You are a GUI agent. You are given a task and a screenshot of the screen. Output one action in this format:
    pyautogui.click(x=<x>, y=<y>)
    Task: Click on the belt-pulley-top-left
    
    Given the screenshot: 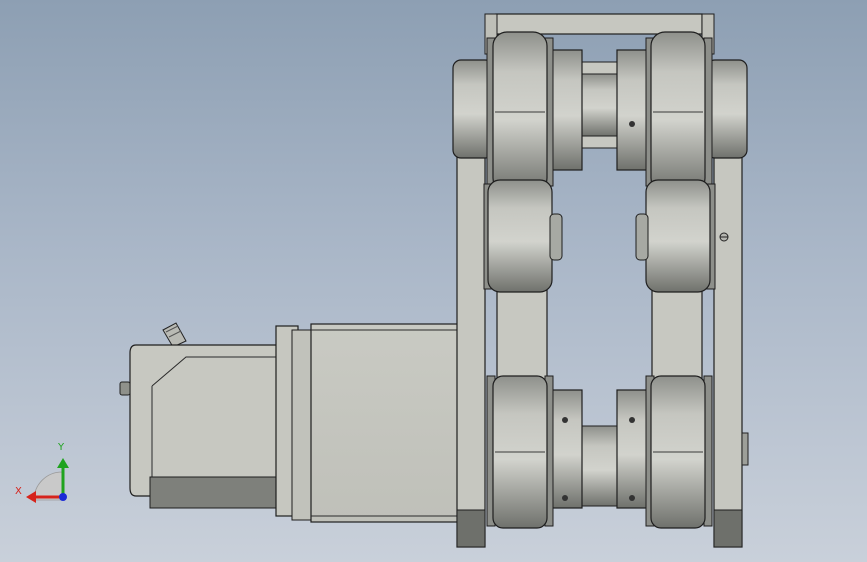 What is the action you would take?
    pyautogui.click(x=520, y=112)
    